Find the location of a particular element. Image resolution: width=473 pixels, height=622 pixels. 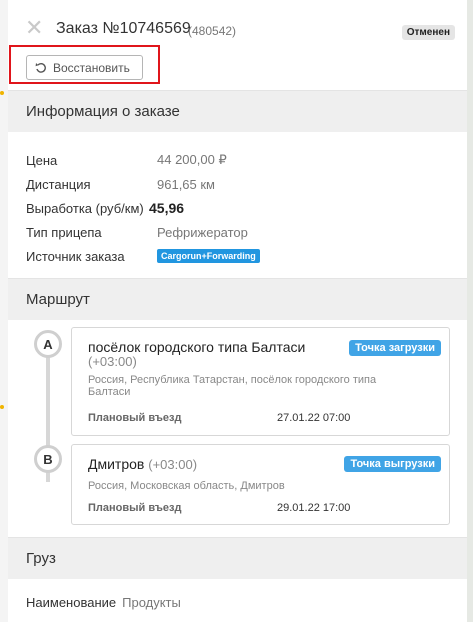

restore-button: Восстановить is located at coordinates (84, 67).